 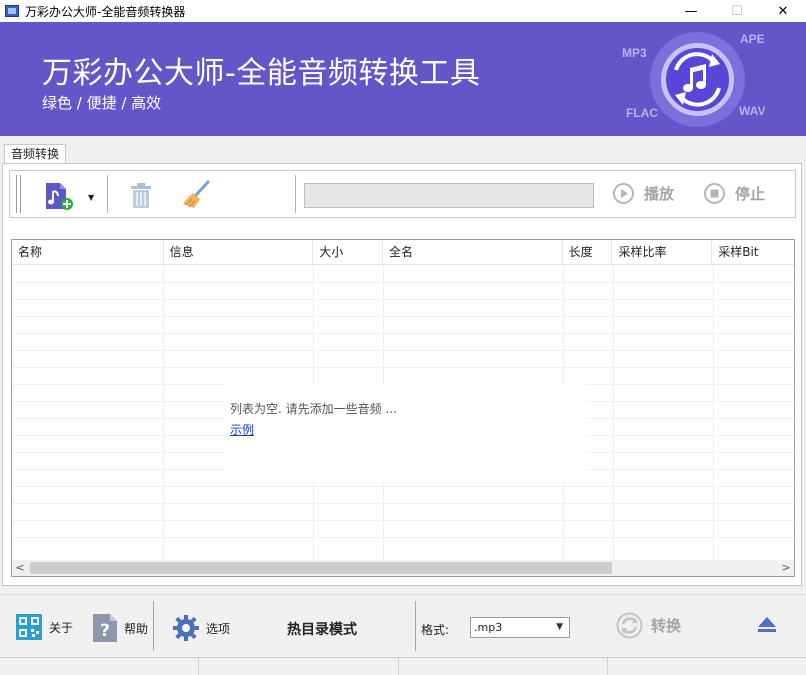 I want to click on empty-list-notice: 列表为空. 请先添加一些音频 ... 示例, so click(x=405, y=433).